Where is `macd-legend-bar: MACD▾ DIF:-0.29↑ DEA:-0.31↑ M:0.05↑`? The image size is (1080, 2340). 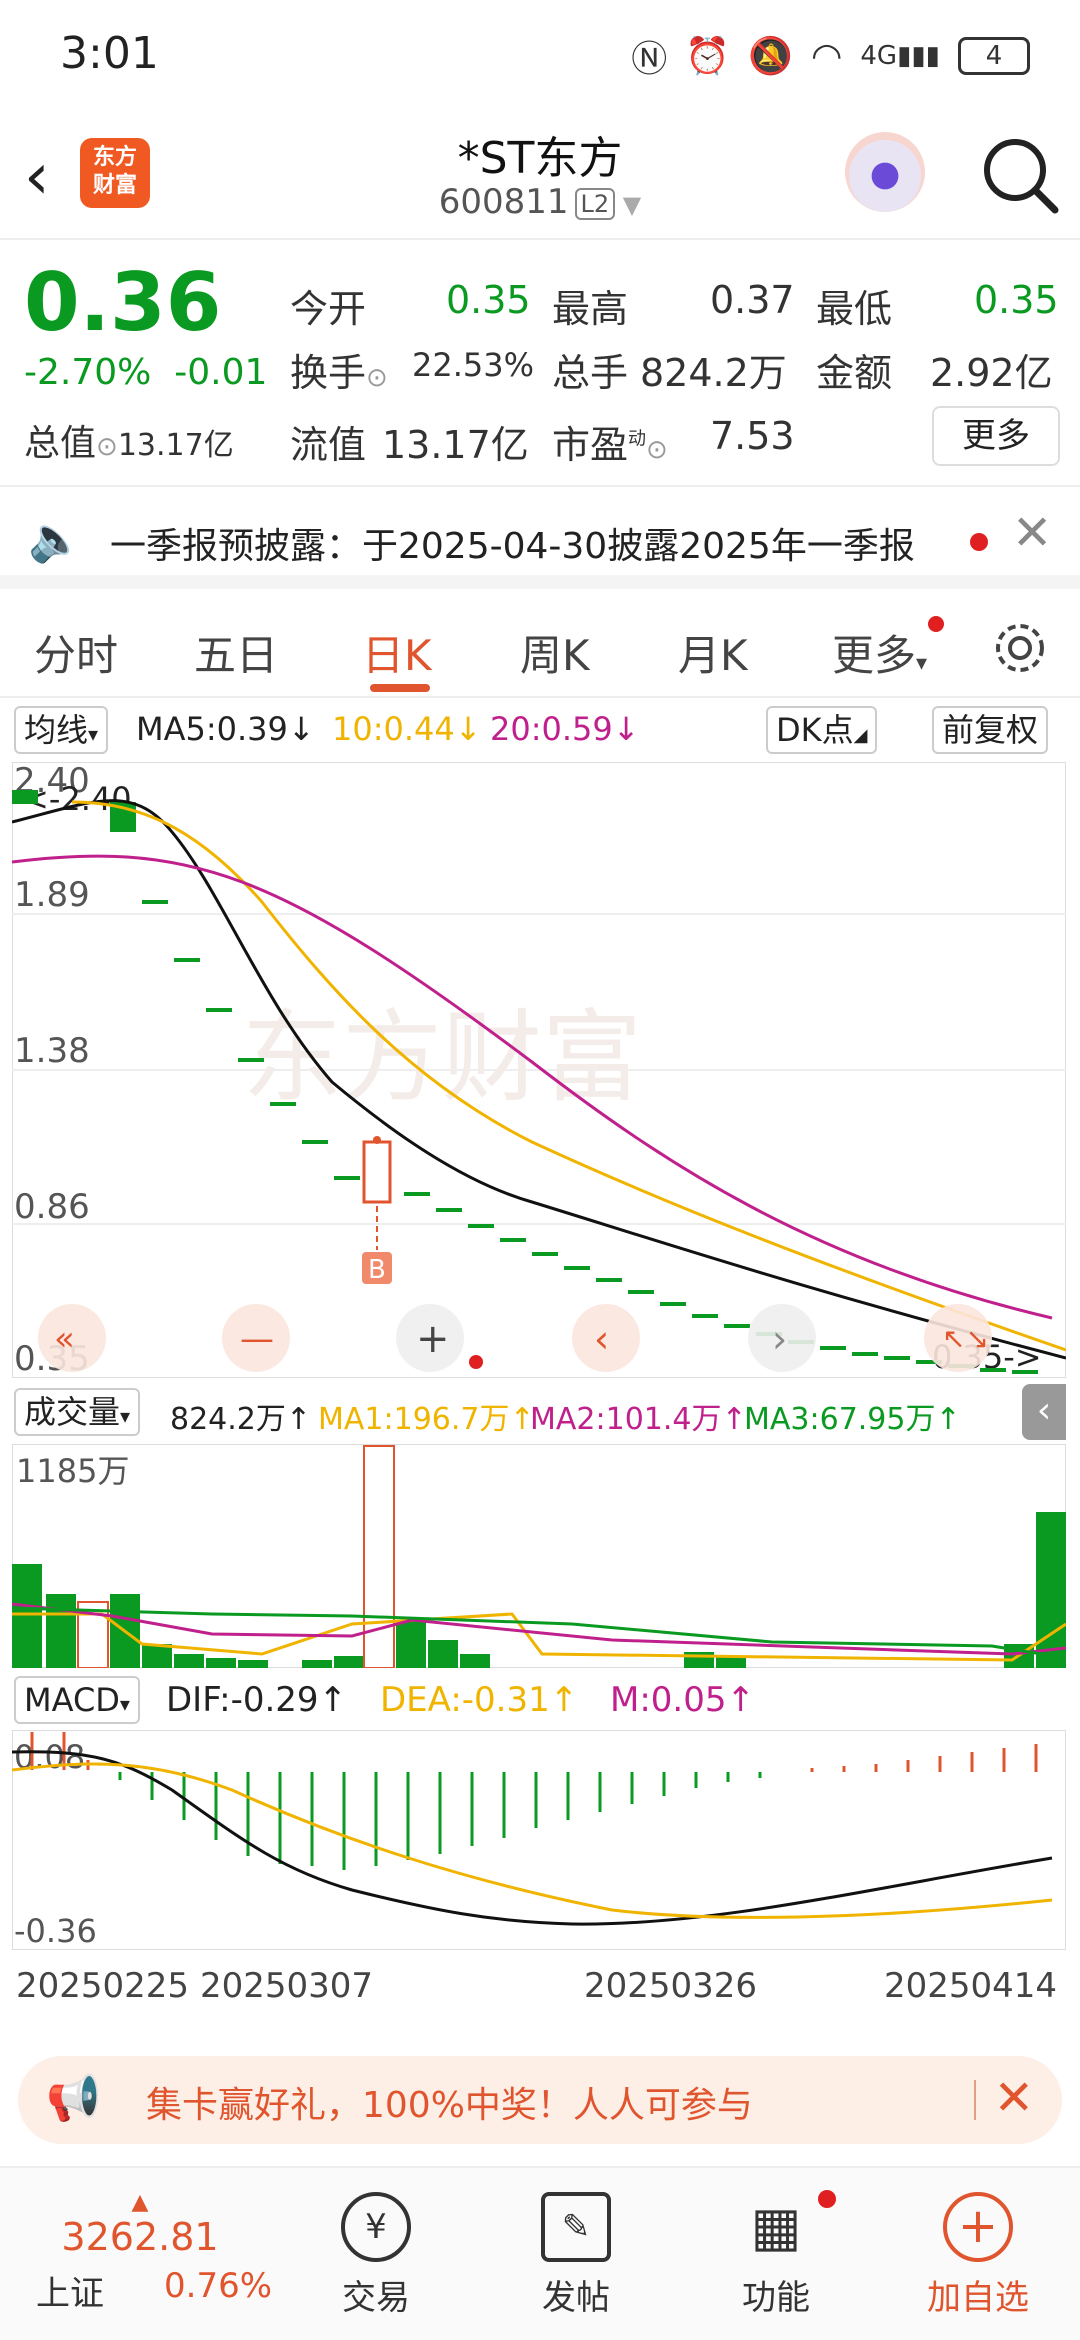
macd-legend-bar: MACD▾ DIF:-0.29↑ DEA:-0.31↑ M:0.05↑ is located at coordinates (540, 1700).